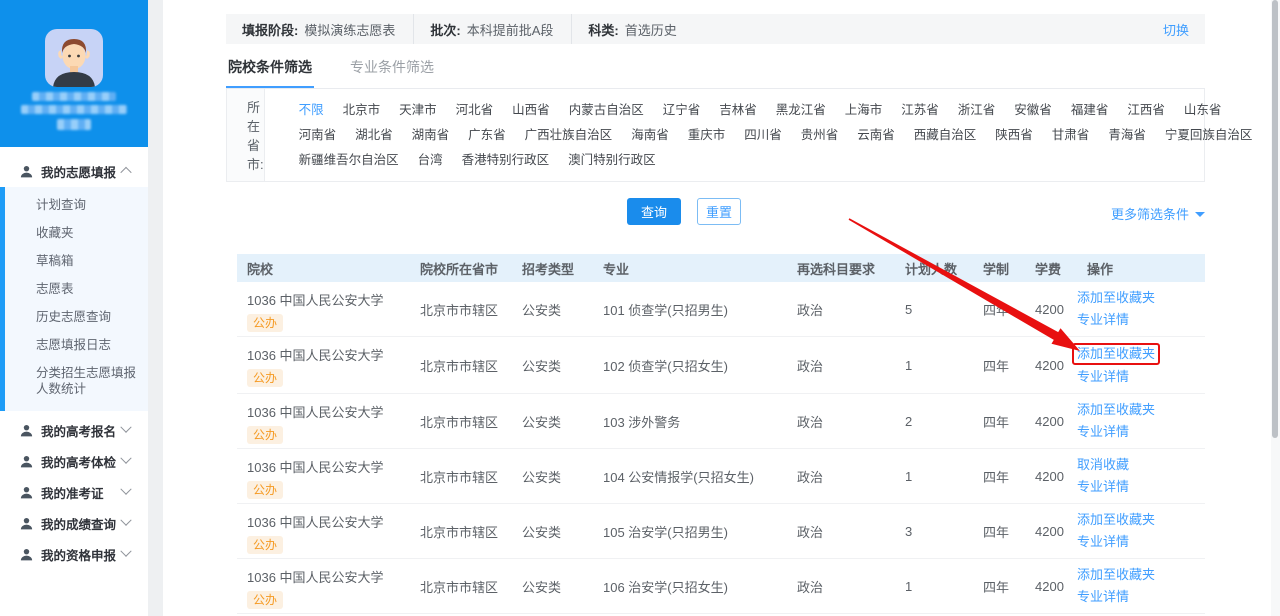  I want to click on province-row: 新疆维吾尔自治区 台湾 香港特别行政区 澳门特别行政区, so click(785, 160).